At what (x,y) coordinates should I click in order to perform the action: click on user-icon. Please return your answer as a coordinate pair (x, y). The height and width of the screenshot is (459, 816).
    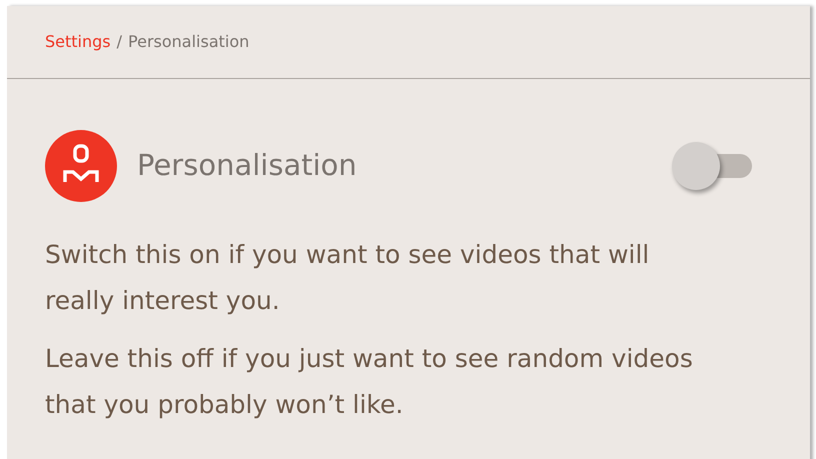
    Looking at the image, I should click on (81, 166).